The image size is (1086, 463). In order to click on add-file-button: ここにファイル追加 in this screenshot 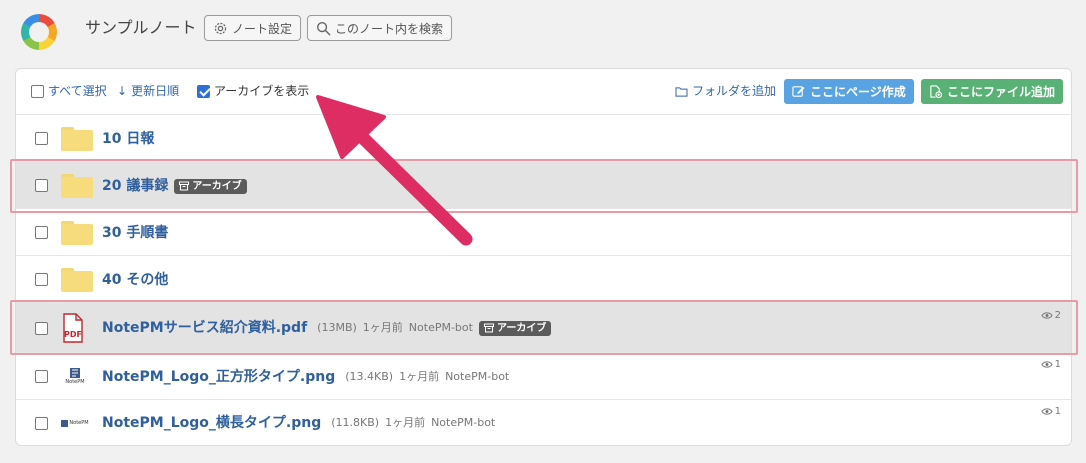, I will do `click(992, 91)`.